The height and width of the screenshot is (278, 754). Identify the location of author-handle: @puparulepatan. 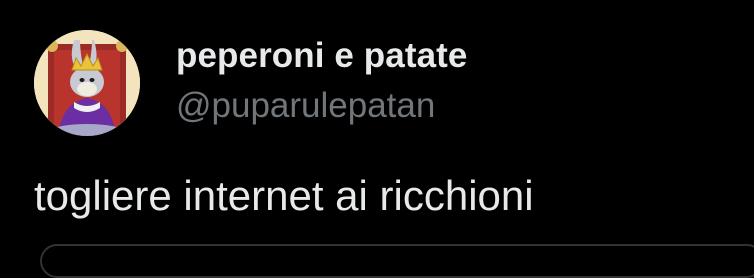
(305, 106).